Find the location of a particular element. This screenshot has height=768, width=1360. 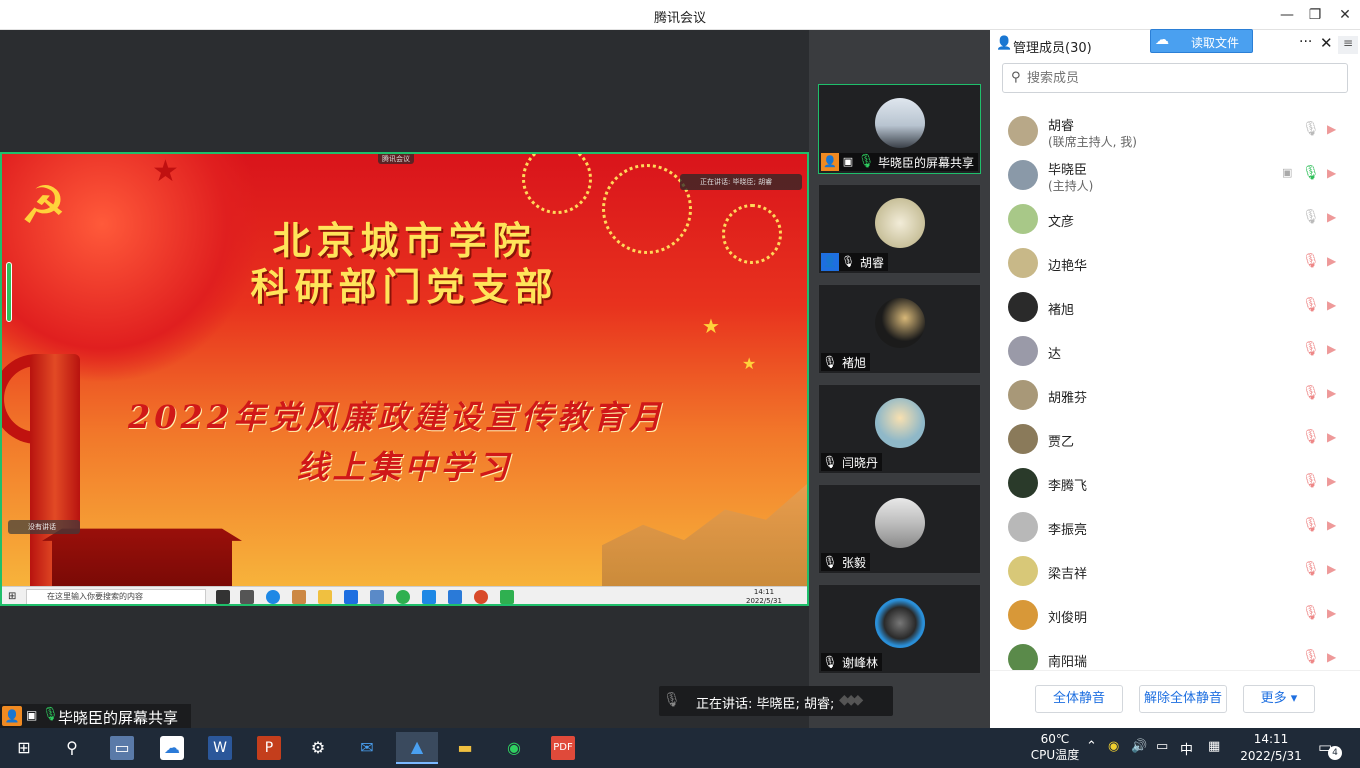

member-row: 文彦 🎙 ▶ is located at coordinates (1175, 220).